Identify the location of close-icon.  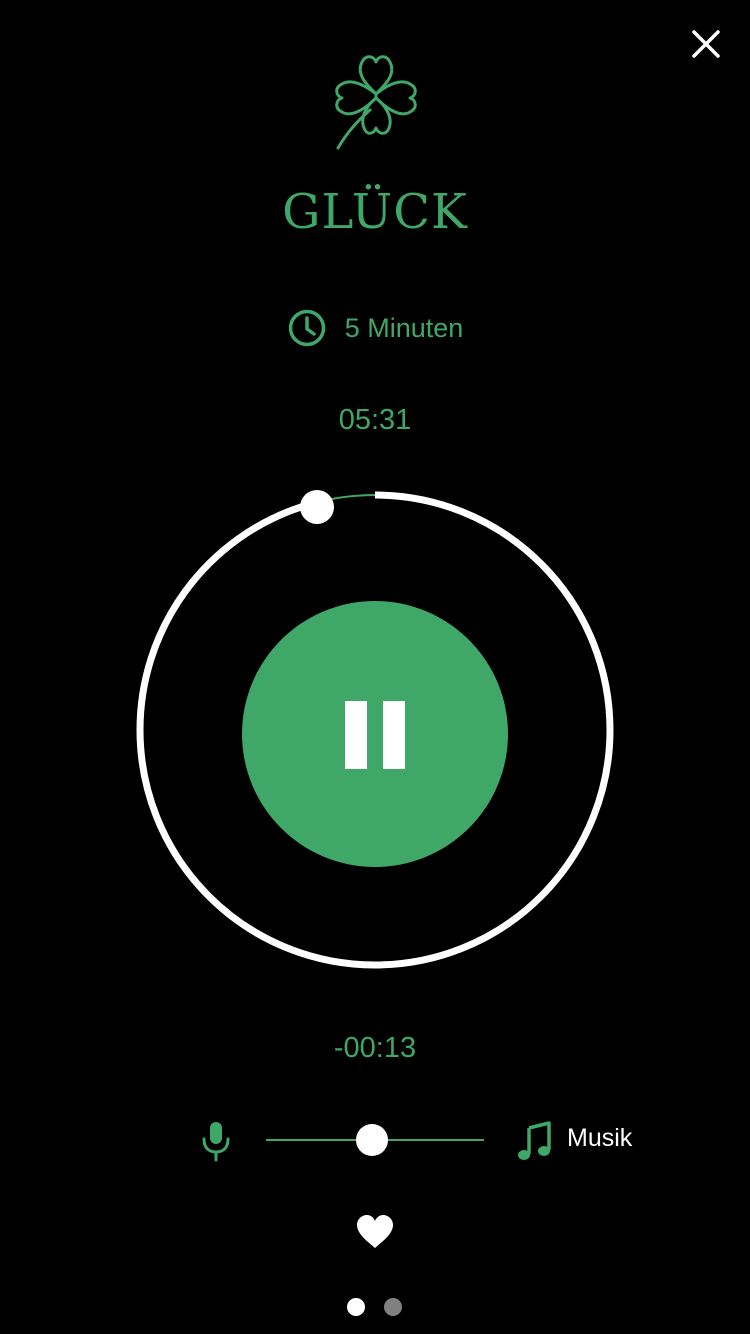
(706, 44).